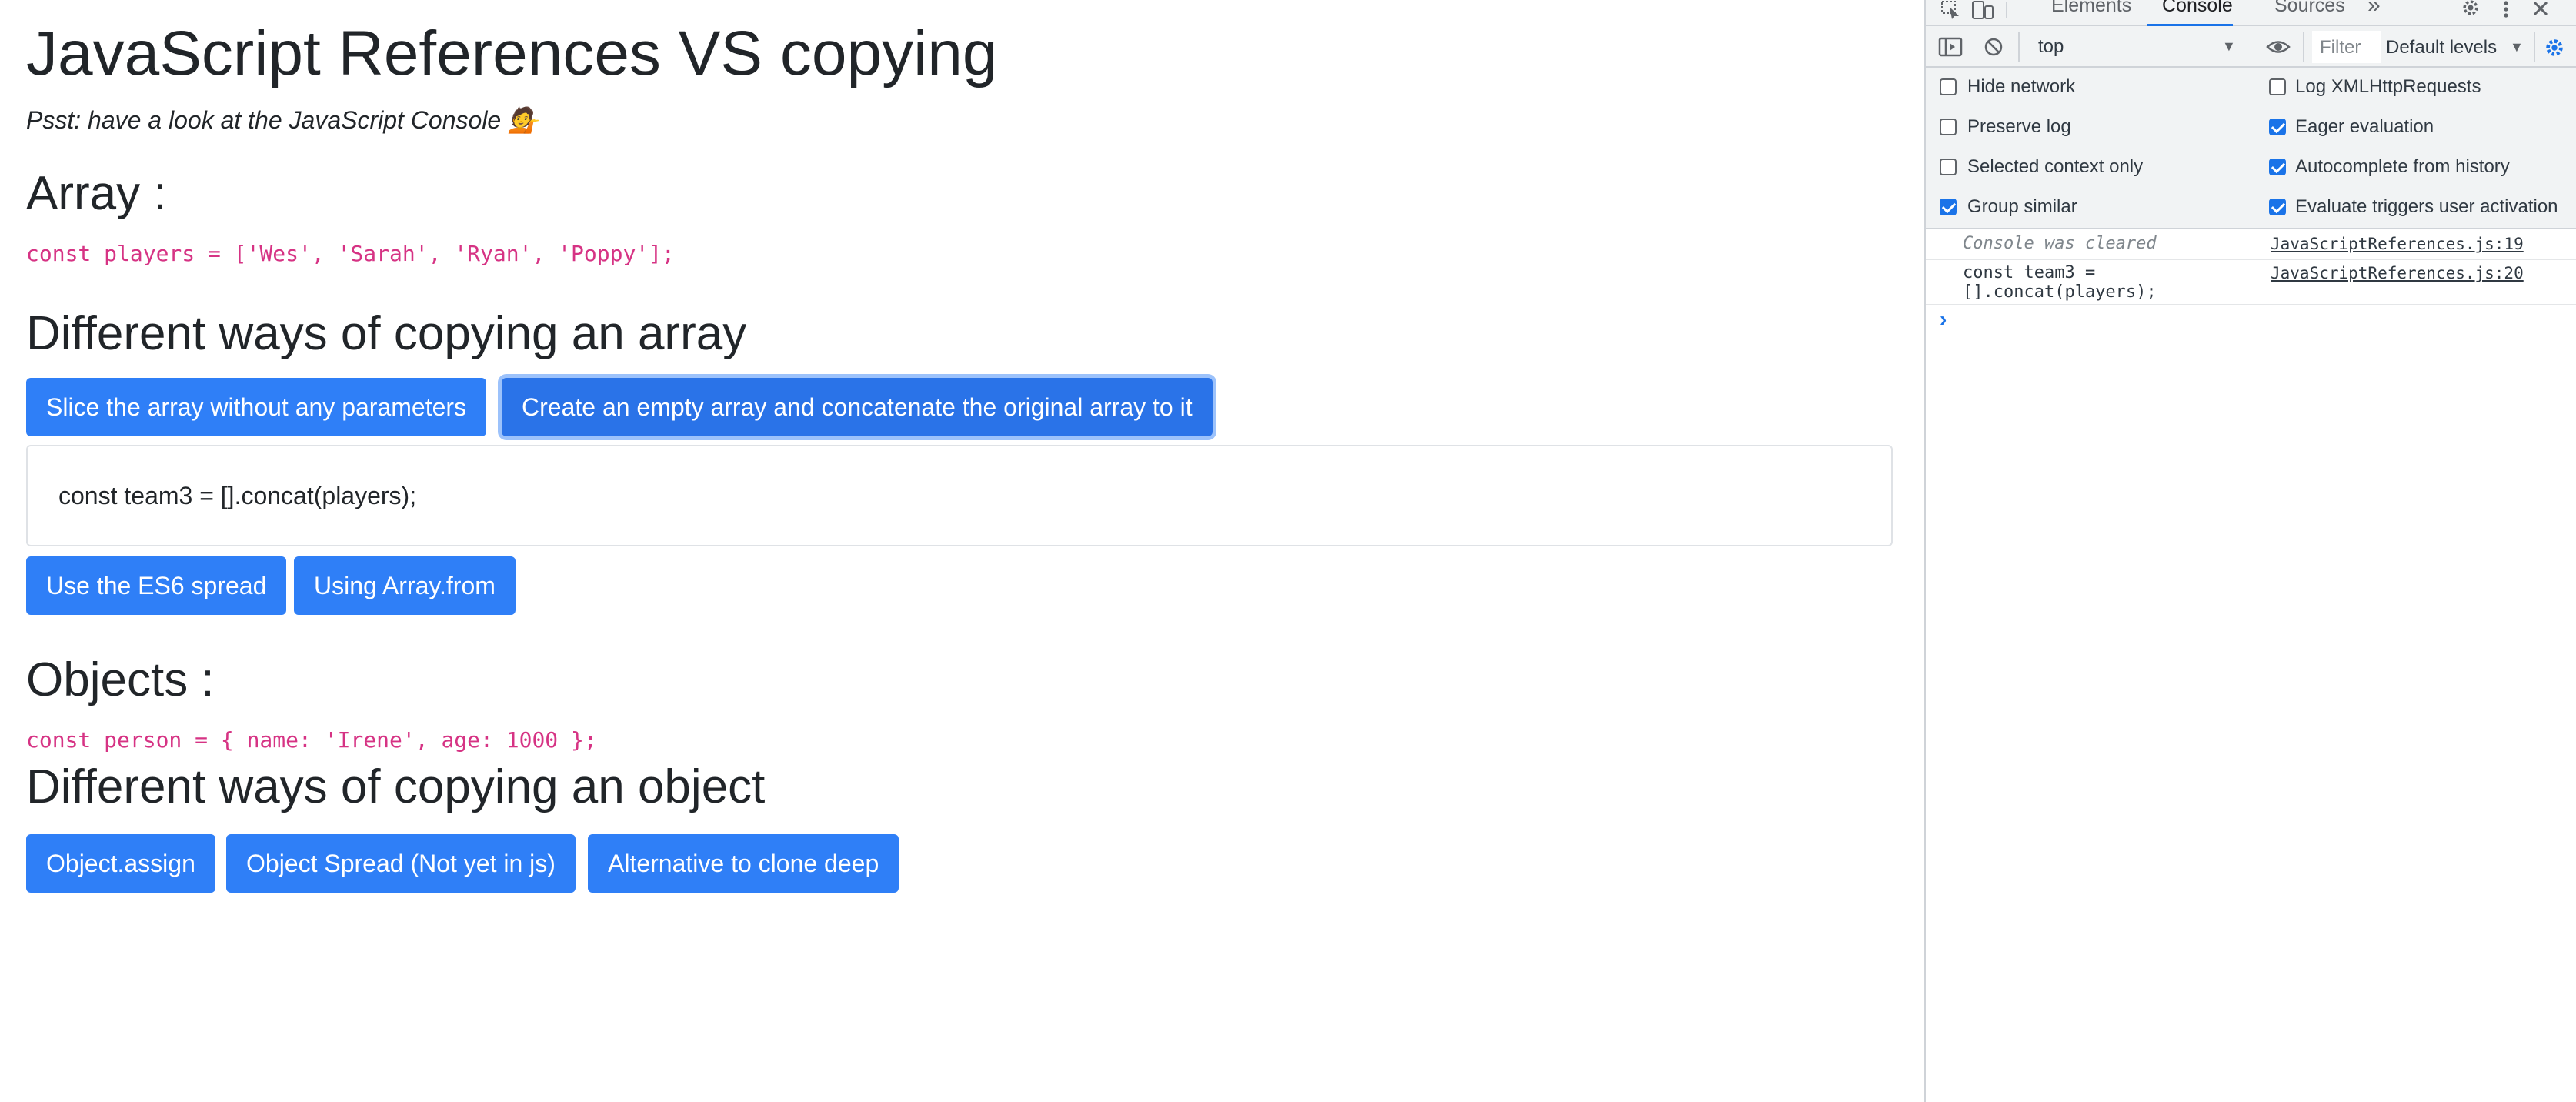 The width and height of the screenshot is (2576, 1102). I want to click on output-text: const team3 = [].concat(players);, so click(237, 495).